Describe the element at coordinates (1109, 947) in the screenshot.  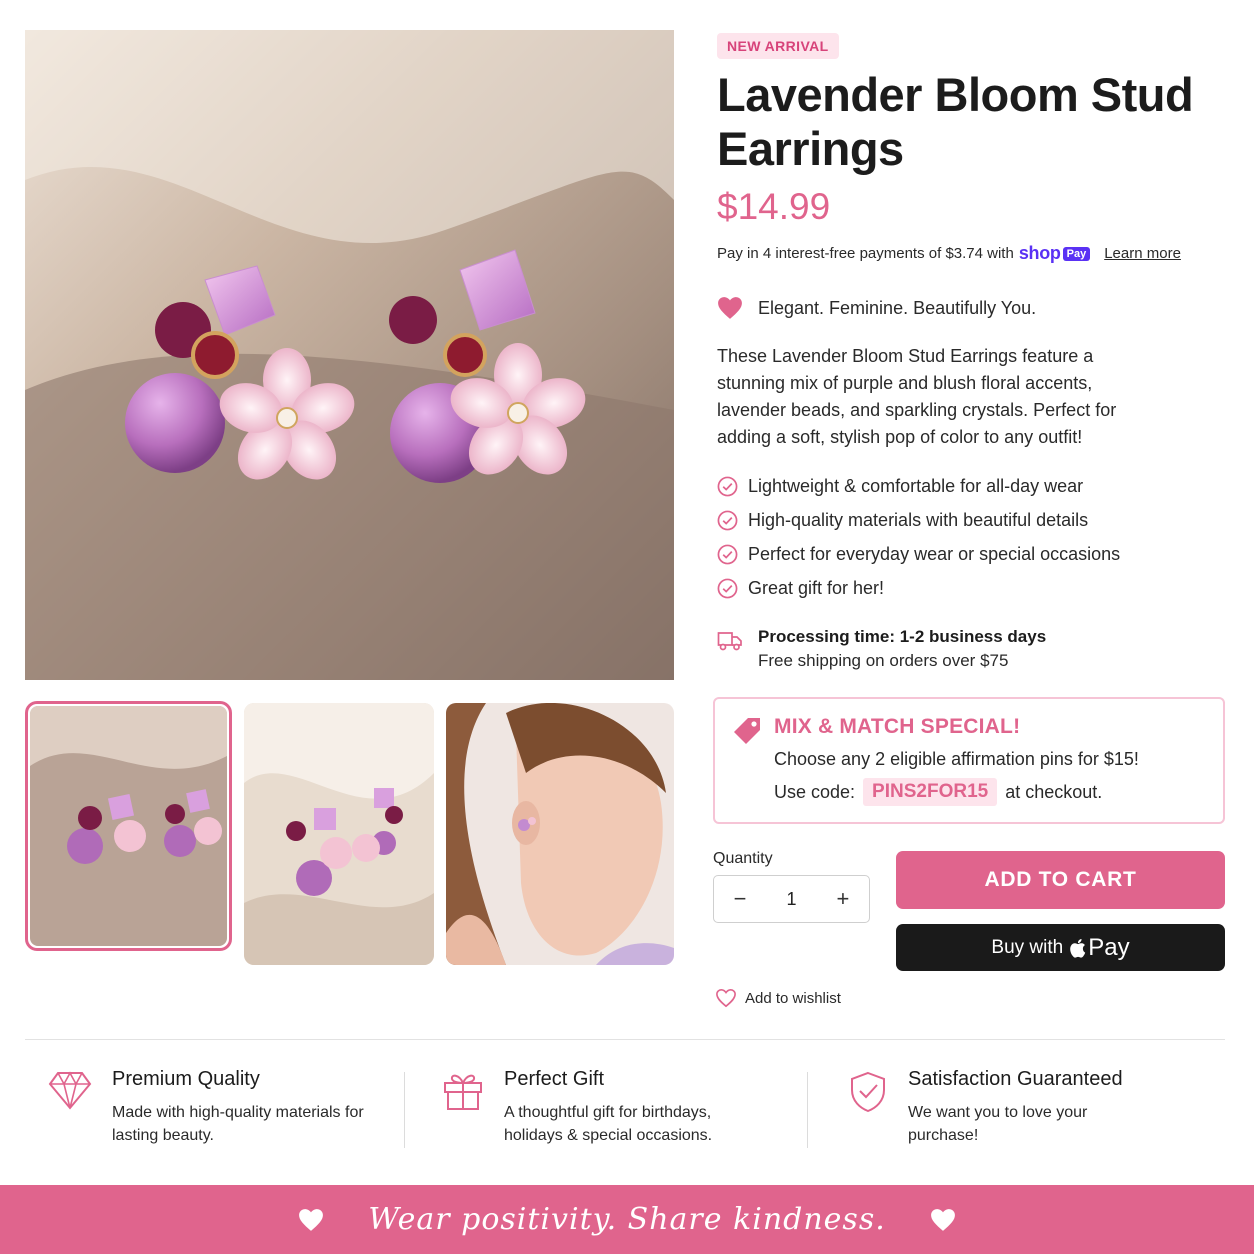
I see `pay-word: Pay` at that location.